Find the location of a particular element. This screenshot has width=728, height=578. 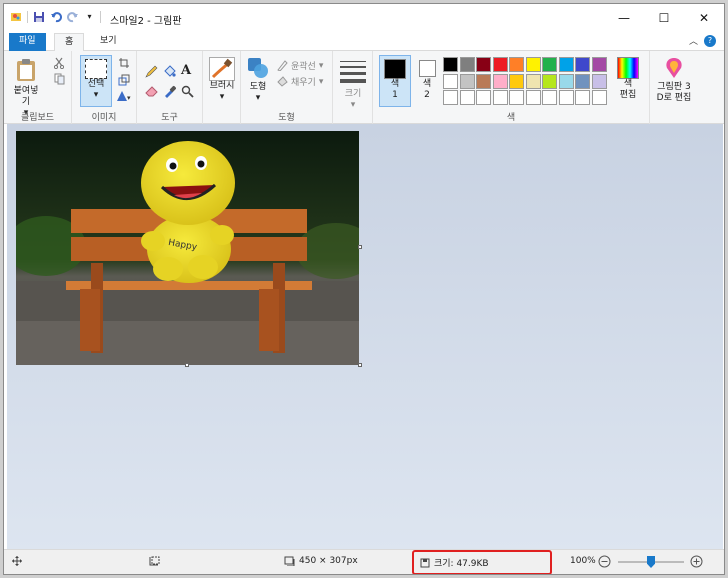

clipboard-group: 붙여넣기 ▾ 클립보드 is located at coordinates (38, 87).